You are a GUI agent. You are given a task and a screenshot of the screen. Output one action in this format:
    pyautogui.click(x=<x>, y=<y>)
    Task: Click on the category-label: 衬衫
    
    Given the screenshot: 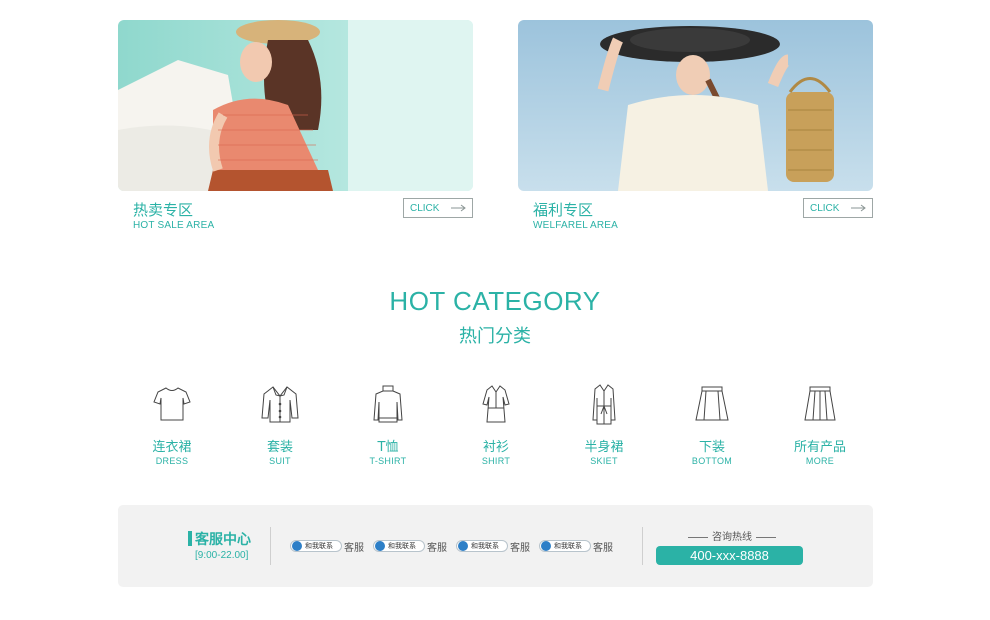 What is the action you would take?
    pyautogui.click(x=495, y=447)
    